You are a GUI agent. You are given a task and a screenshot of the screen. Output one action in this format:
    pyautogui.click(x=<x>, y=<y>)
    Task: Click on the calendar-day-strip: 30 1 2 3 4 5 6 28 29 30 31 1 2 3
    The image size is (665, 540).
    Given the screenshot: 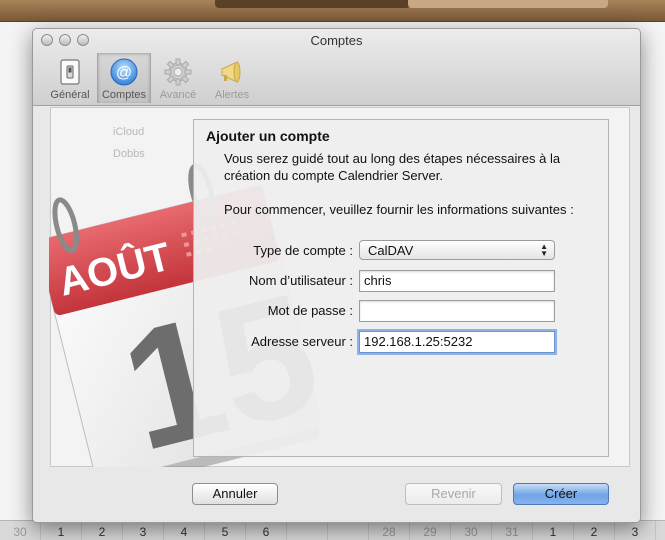 What is the action you would take?
    pyautogui.click(x=332, y=530)
    